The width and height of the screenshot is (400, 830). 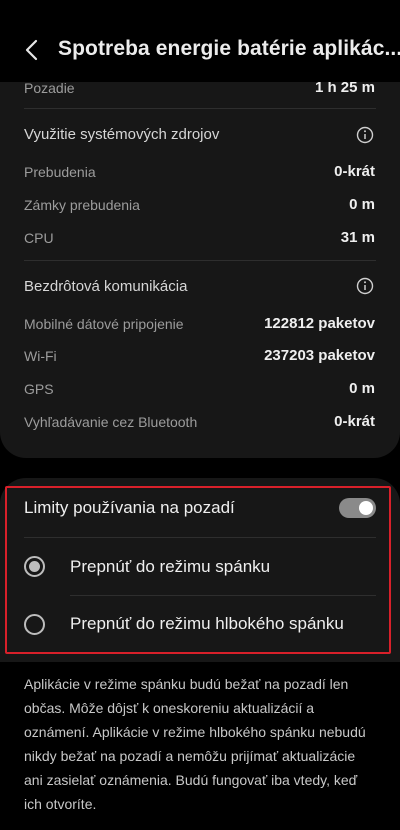 I want to click on row-cpu: CPU 31 m, so click(x=199, y=237).